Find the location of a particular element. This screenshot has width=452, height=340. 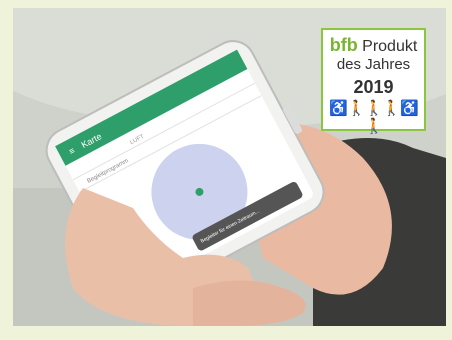

badge-word1: Produkt is located at coordinates (390, 46).